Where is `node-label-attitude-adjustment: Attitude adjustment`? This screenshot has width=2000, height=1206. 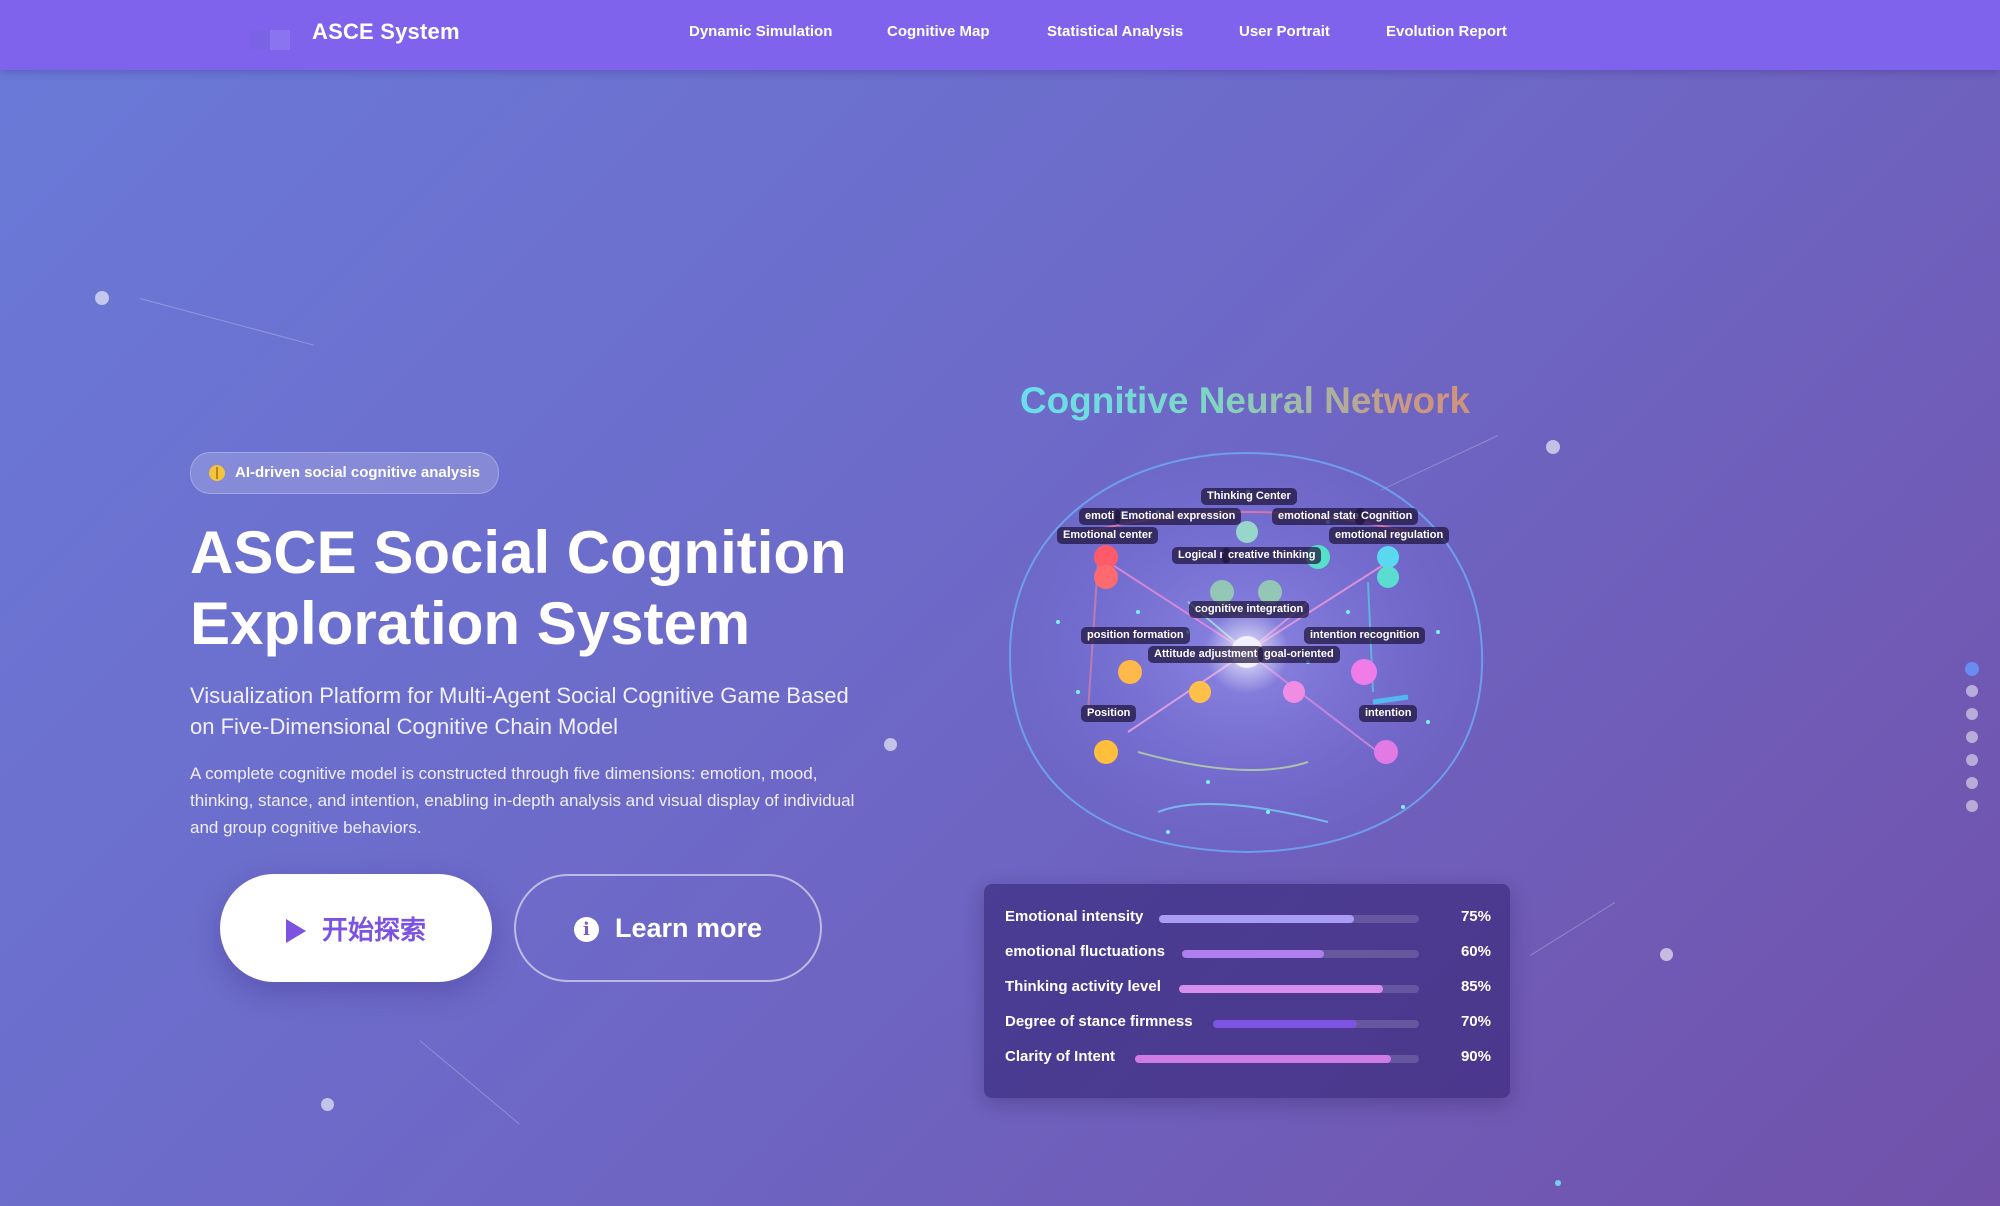 node-label-attitude-adjustment: Attitude adjustment is located at coordinates (1206, 654).